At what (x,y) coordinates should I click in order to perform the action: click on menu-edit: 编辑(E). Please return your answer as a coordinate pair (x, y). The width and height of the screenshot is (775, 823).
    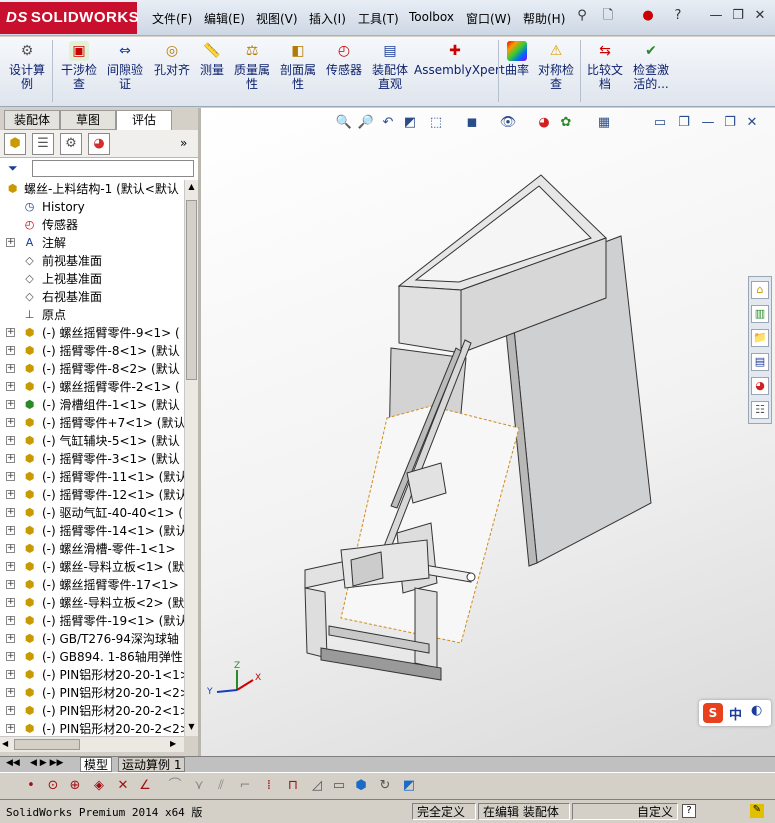
    Looking at the image, I should click on (224, 18).